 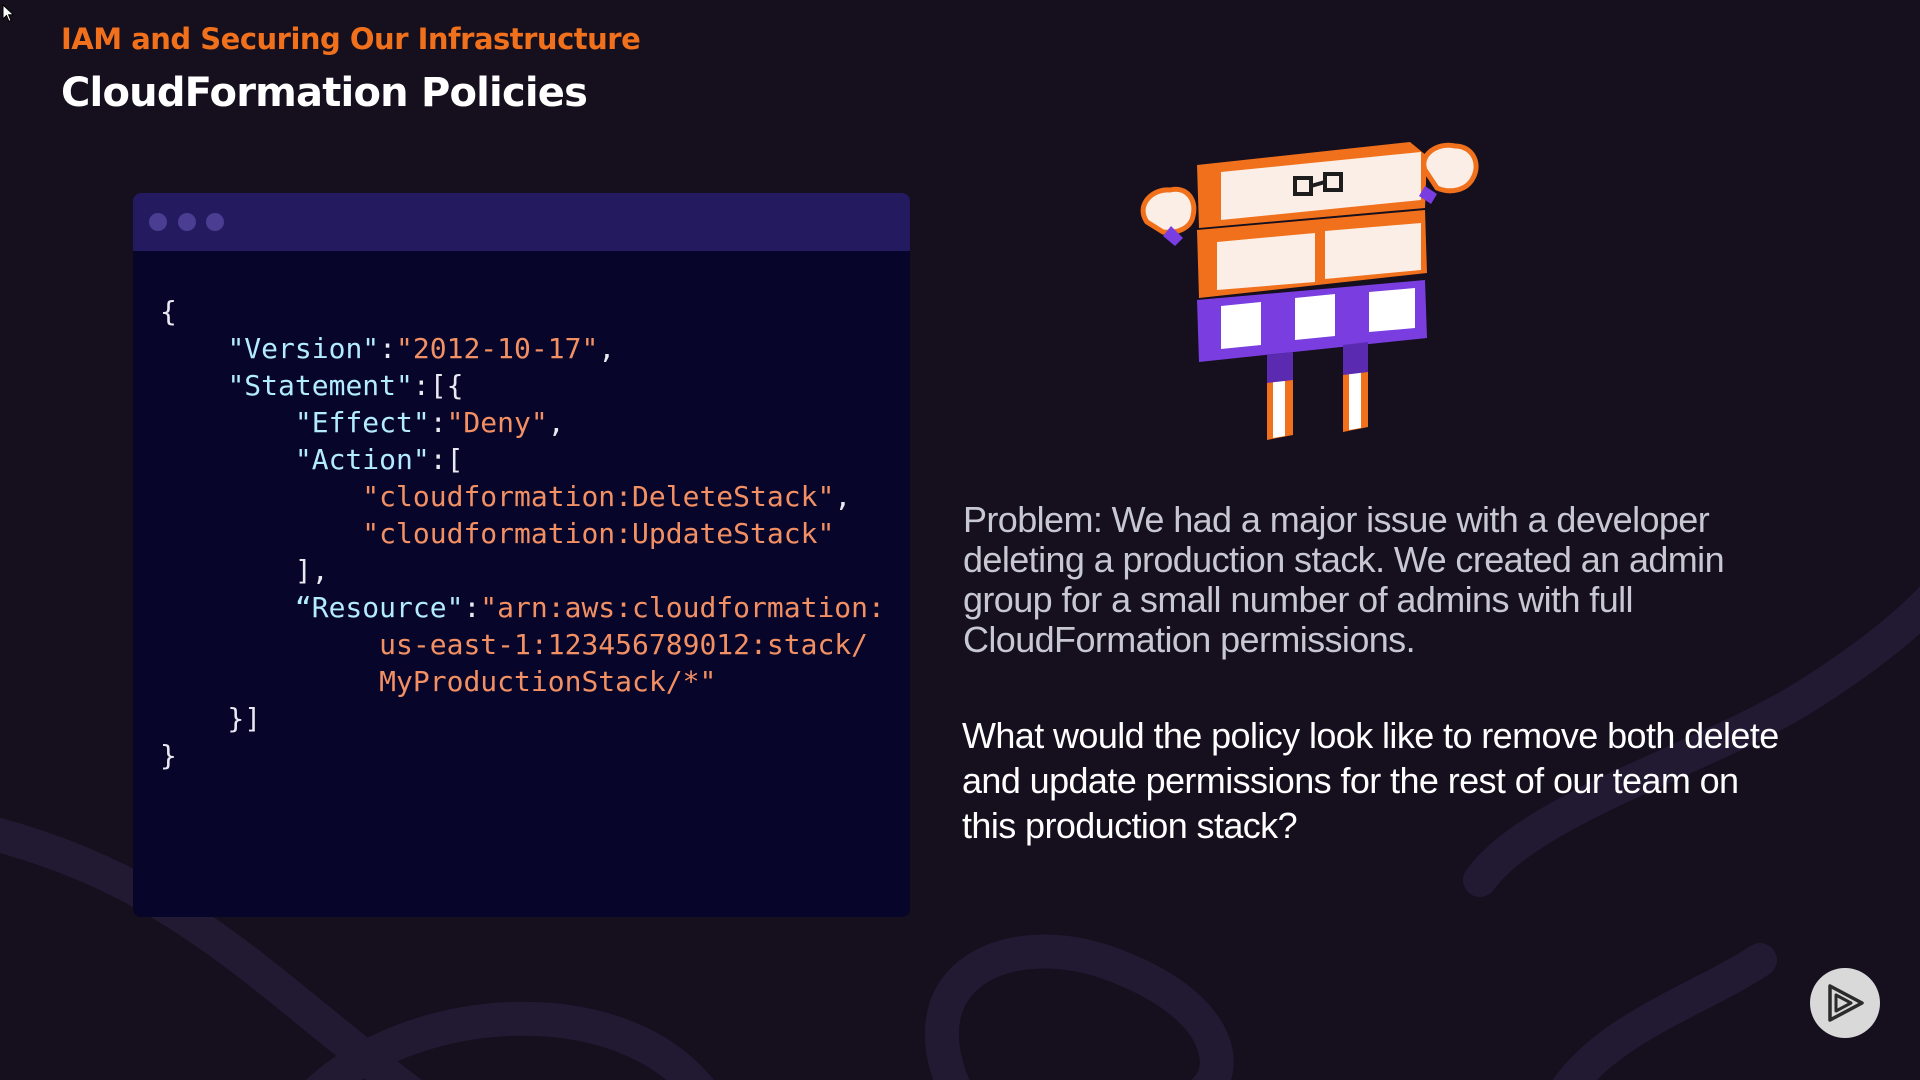 I want to click on json-string: MyProductionStack/*", so click(x=548, y=681).